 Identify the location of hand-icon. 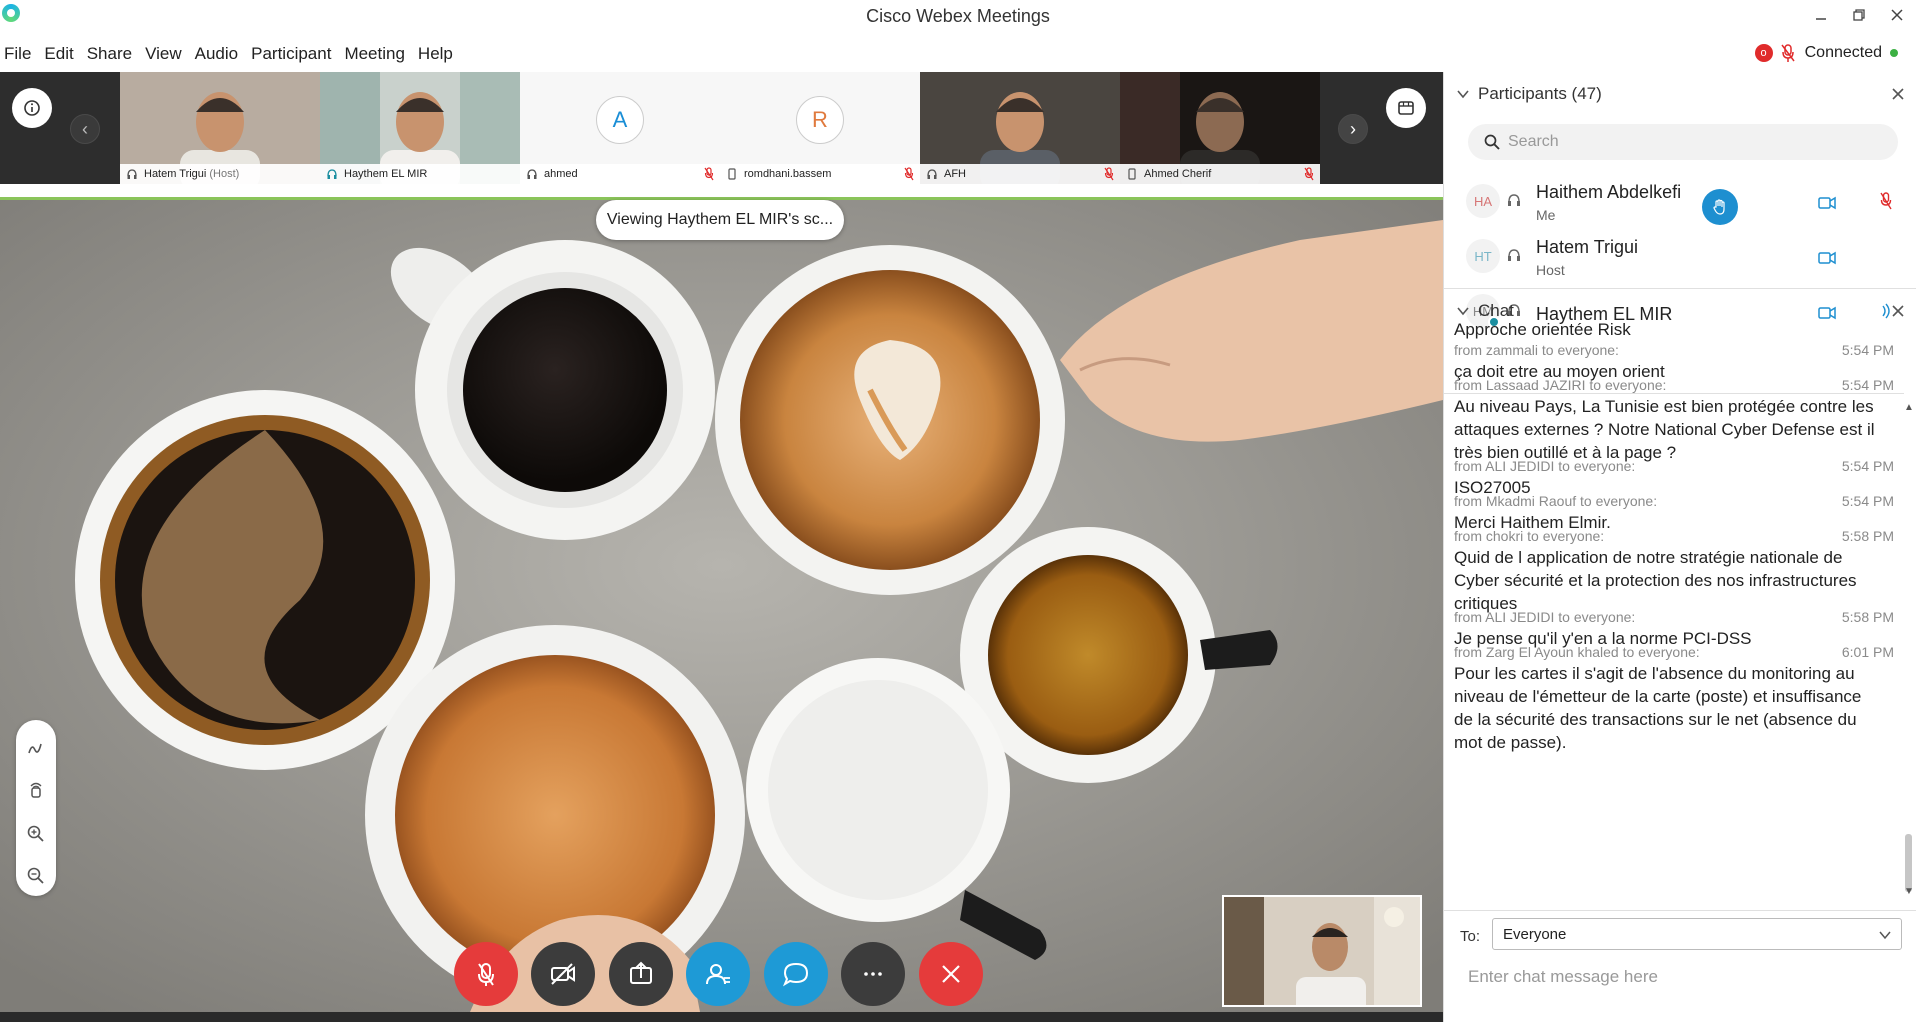
(1719, 207).